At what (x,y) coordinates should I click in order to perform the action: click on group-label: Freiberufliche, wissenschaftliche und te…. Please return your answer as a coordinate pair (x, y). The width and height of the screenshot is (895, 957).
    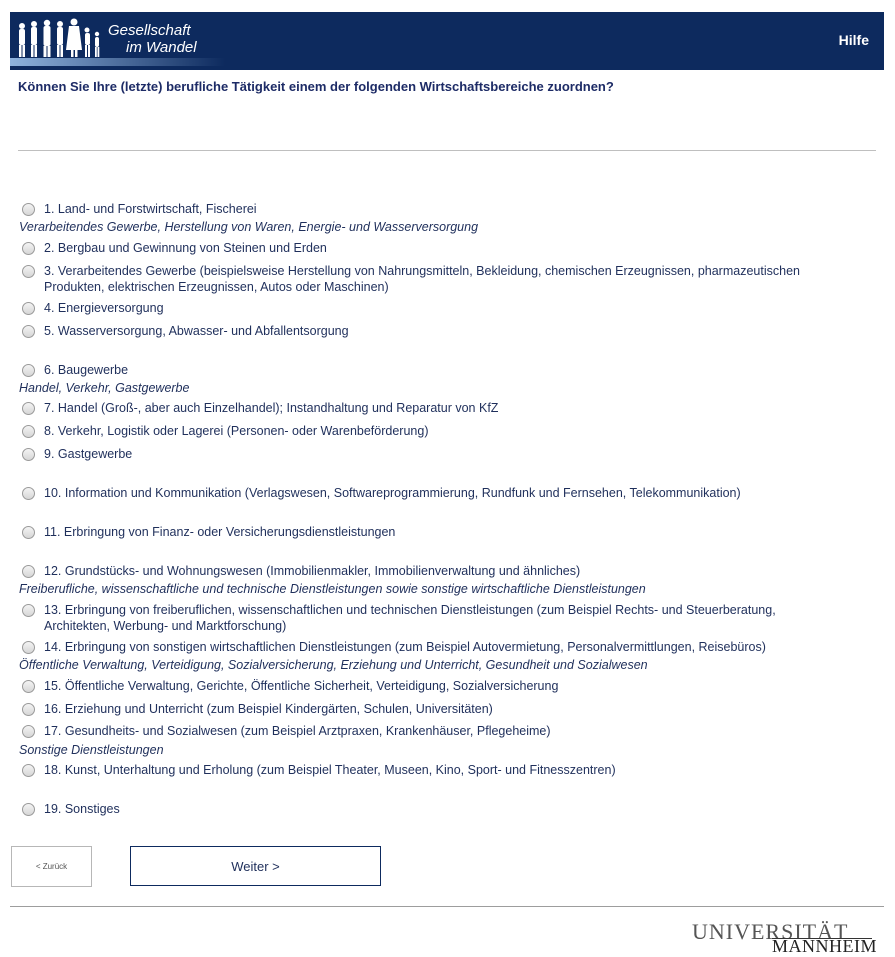
    Looking at the image, I should click on (332, 589).